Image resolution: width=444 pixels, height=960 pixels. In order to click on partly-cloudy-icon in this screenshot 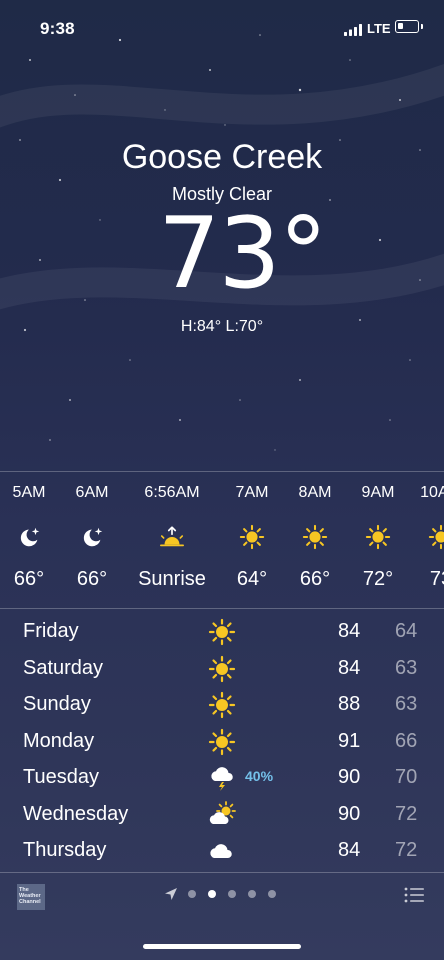, I will do `click(222, 814)`.